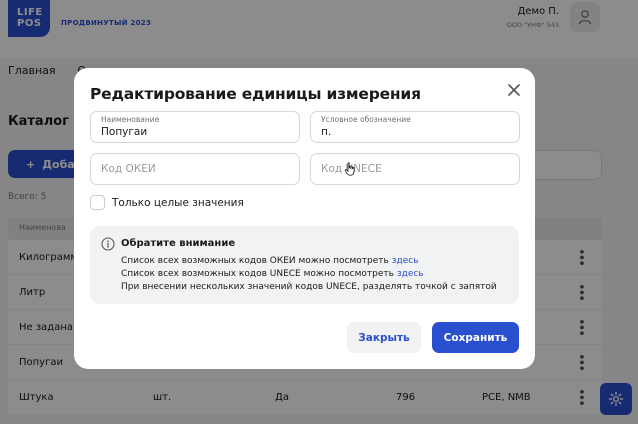 The width and height of the screenshot is (638, 424). Describe the element at coordinates (405, 261) in the screenshot. I see `okei-codes-link: здесь` at that location.